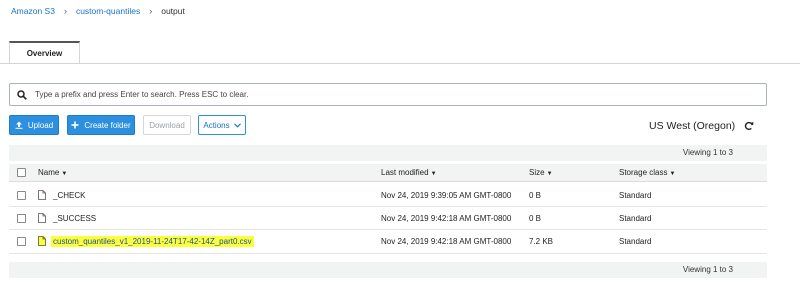 The height and width of the screenshot is (292, 800). I want to click on column-header-size: Size ▼, so click(541, 172).